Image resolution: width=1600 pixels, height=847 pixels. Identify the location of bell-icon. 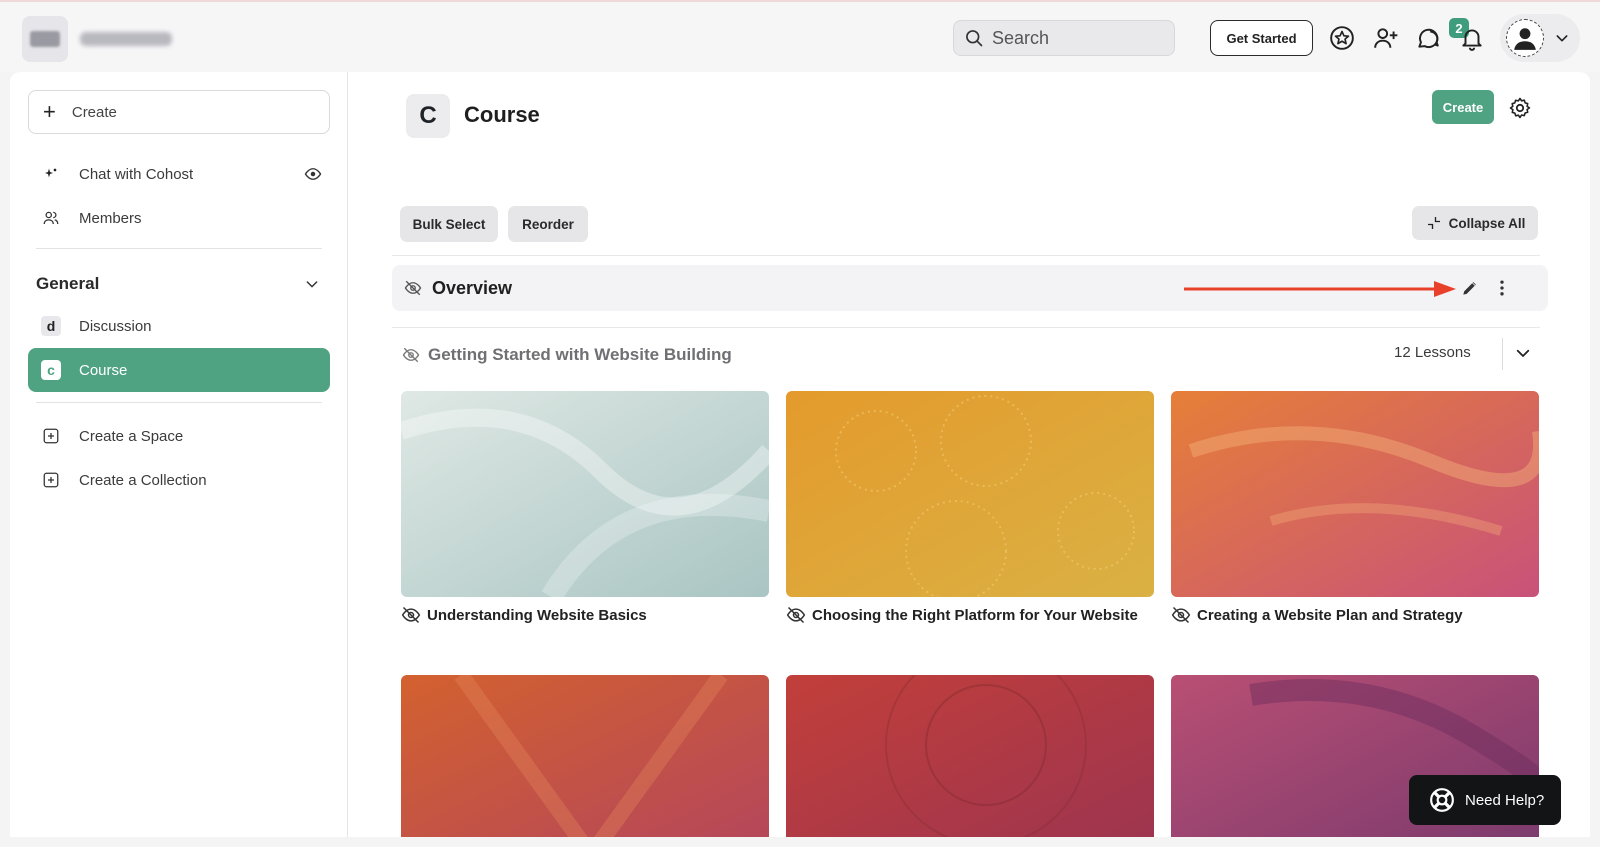
(1472, 38).